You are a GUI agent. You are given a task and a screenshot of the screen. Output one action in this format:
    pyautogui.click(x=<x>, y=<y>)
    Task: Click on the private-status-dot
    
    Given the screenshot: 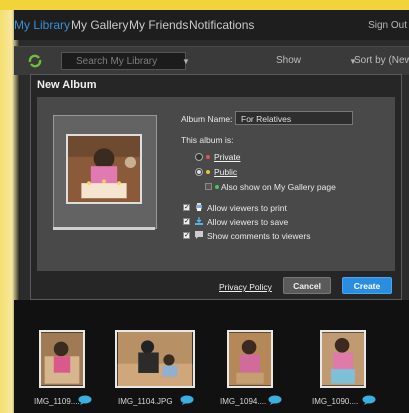 What is the action you would take?
    pyautogui.click(x=208, y=157)
    